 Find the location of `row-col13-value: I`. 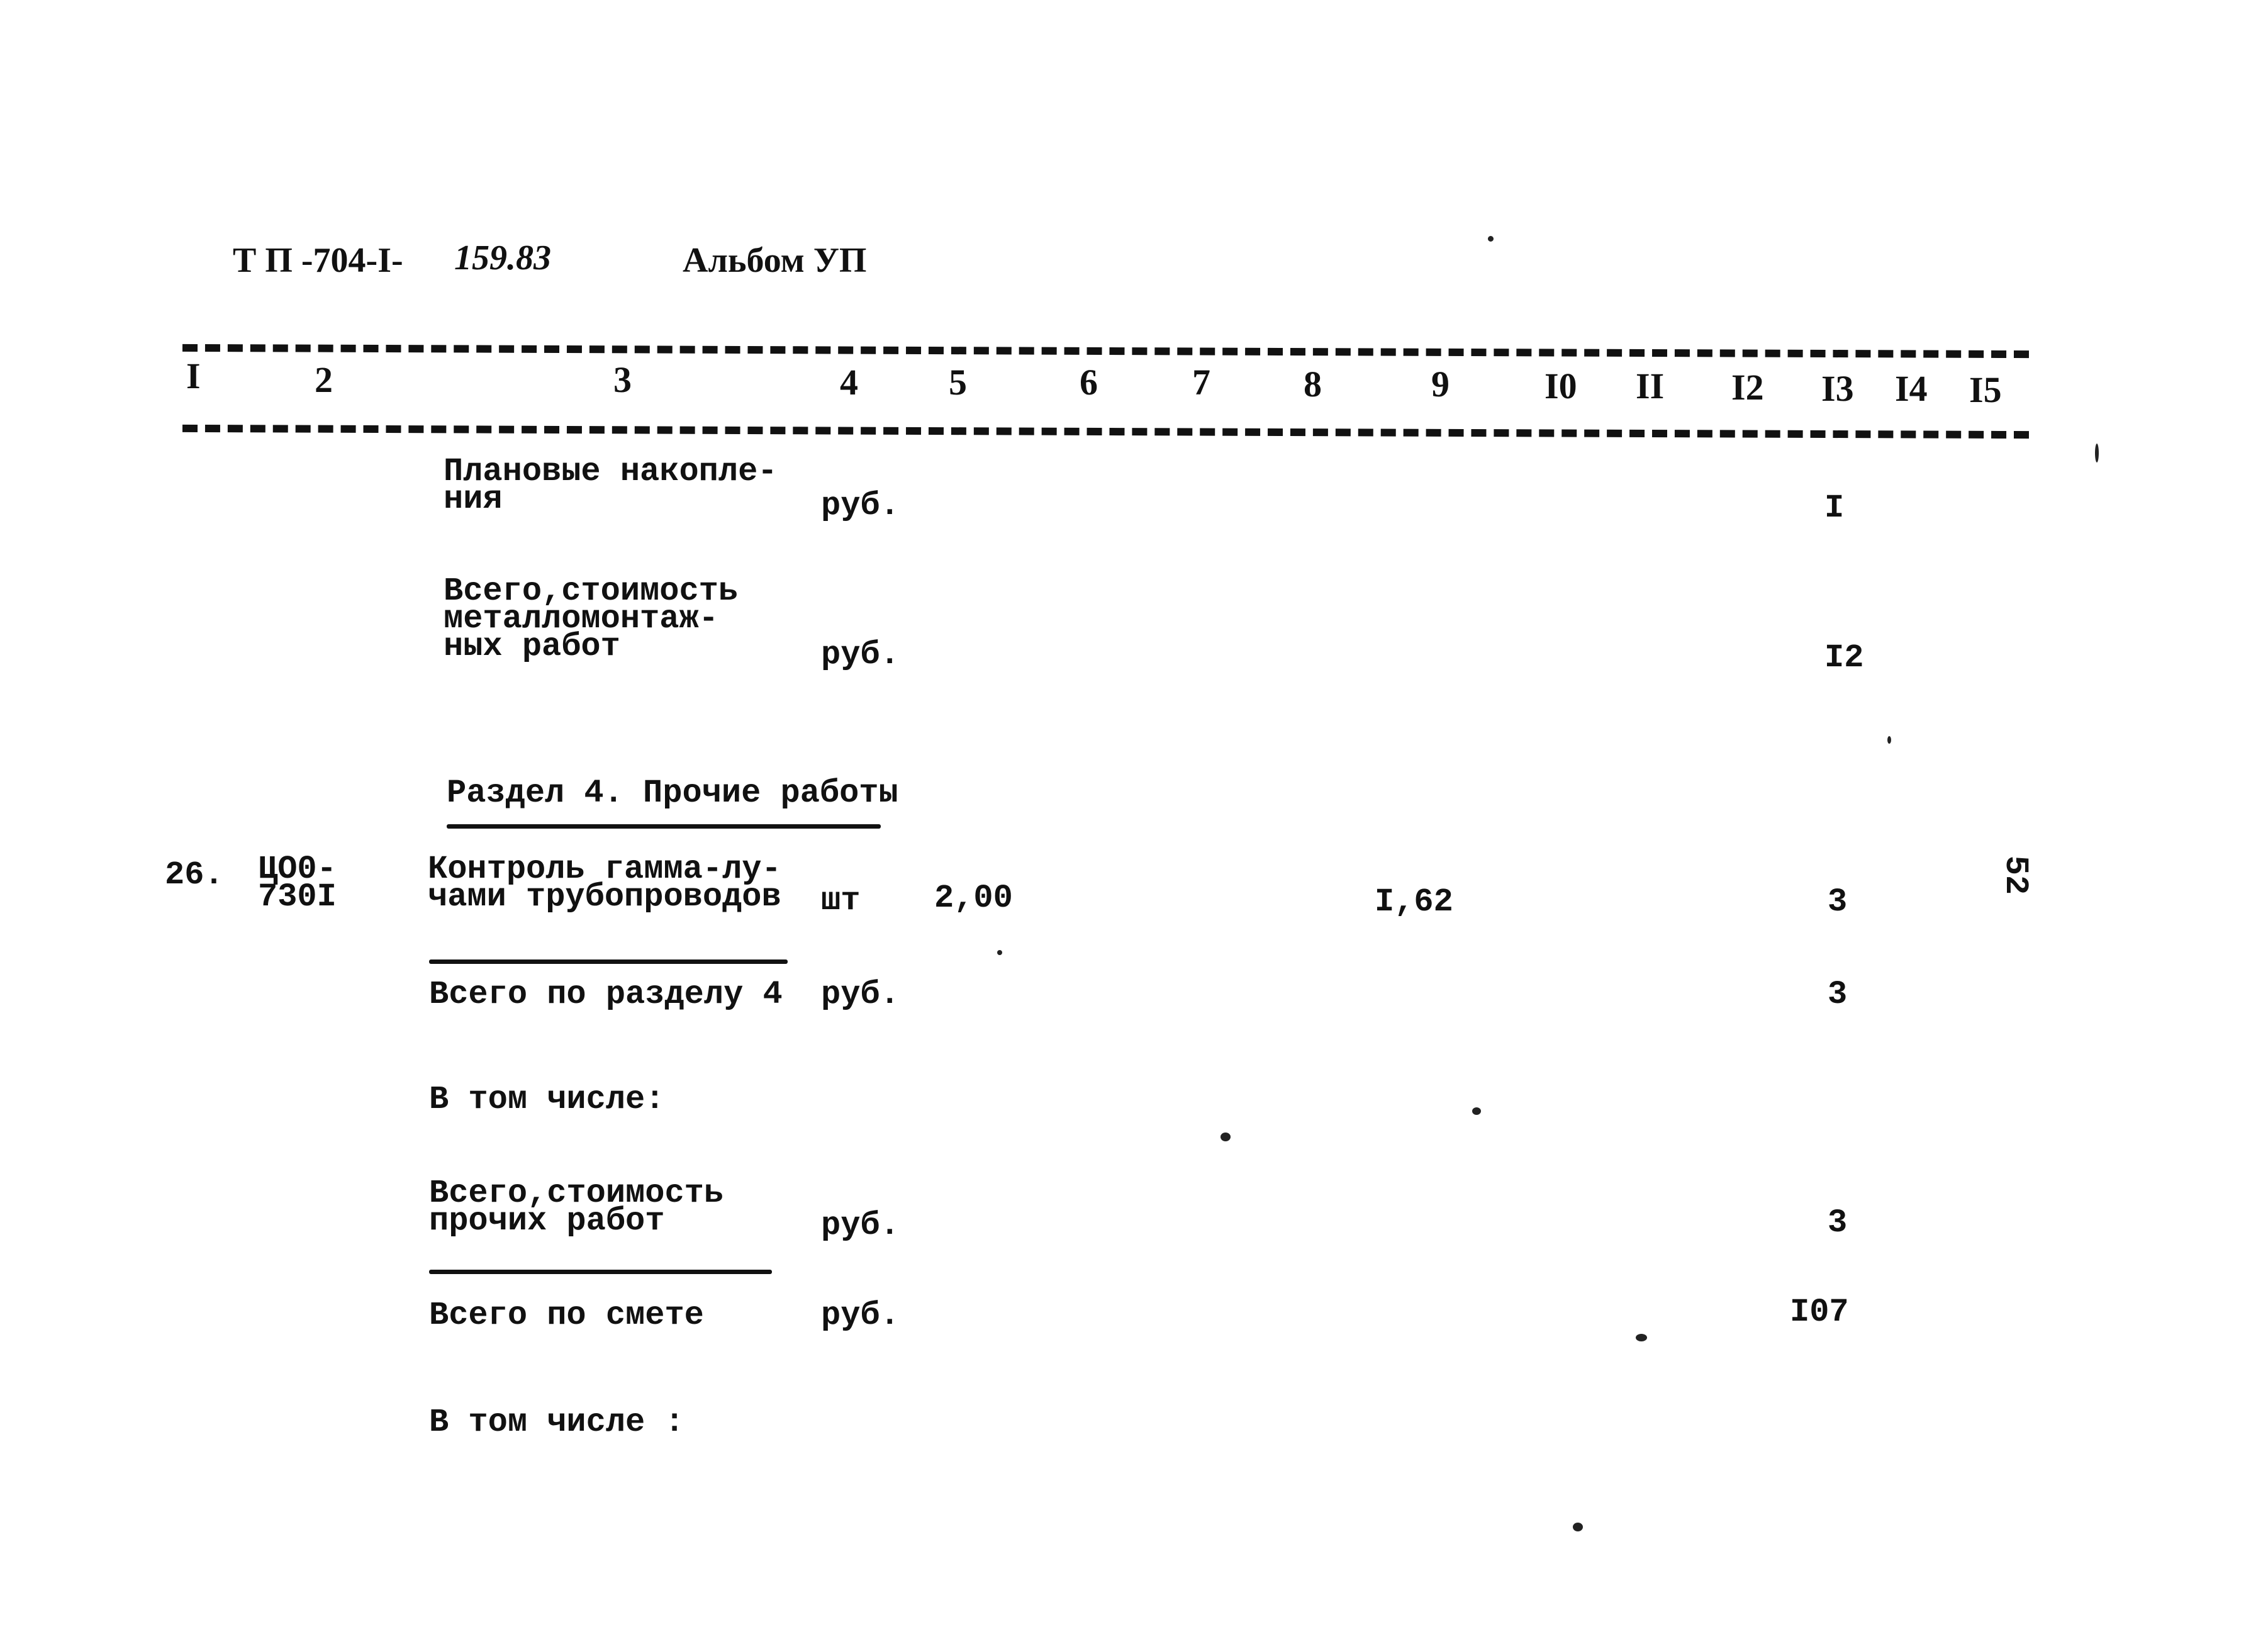

row-col13-value: I is located at coordinates (1834, 508).